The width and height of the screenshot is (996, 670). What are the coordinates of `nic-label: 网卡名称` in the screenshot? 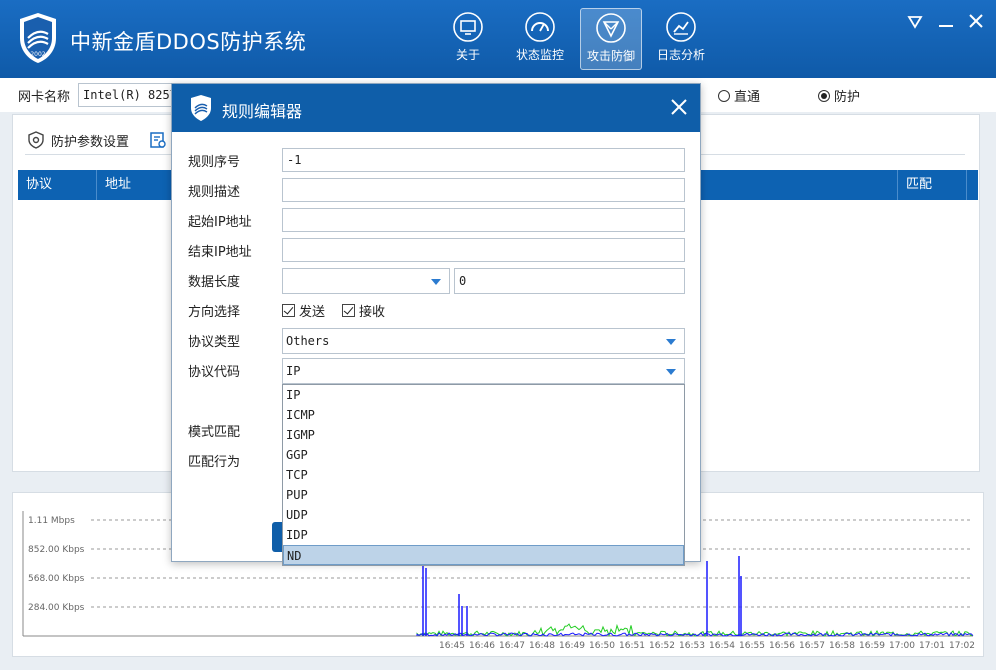 It's located at (44, 97).